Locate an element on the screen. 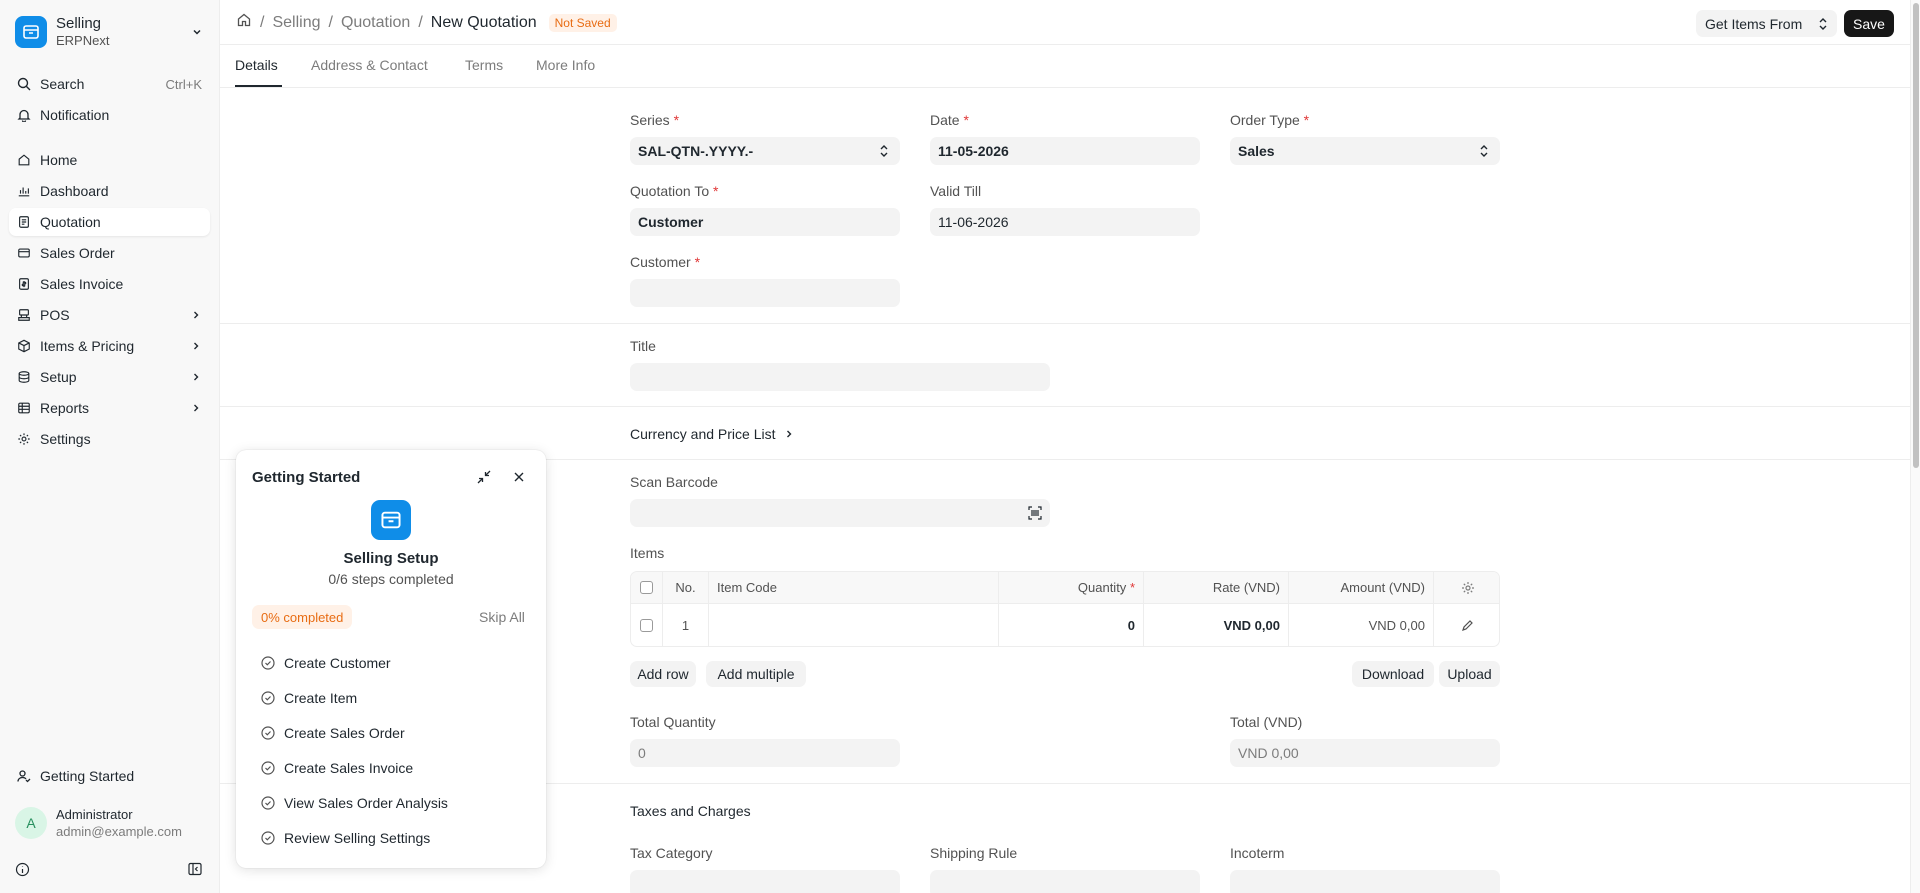 Image resolution: width=1920 pixels, height=893 pixels. panel-title: Getting Started is located at coordinates (306, 477).